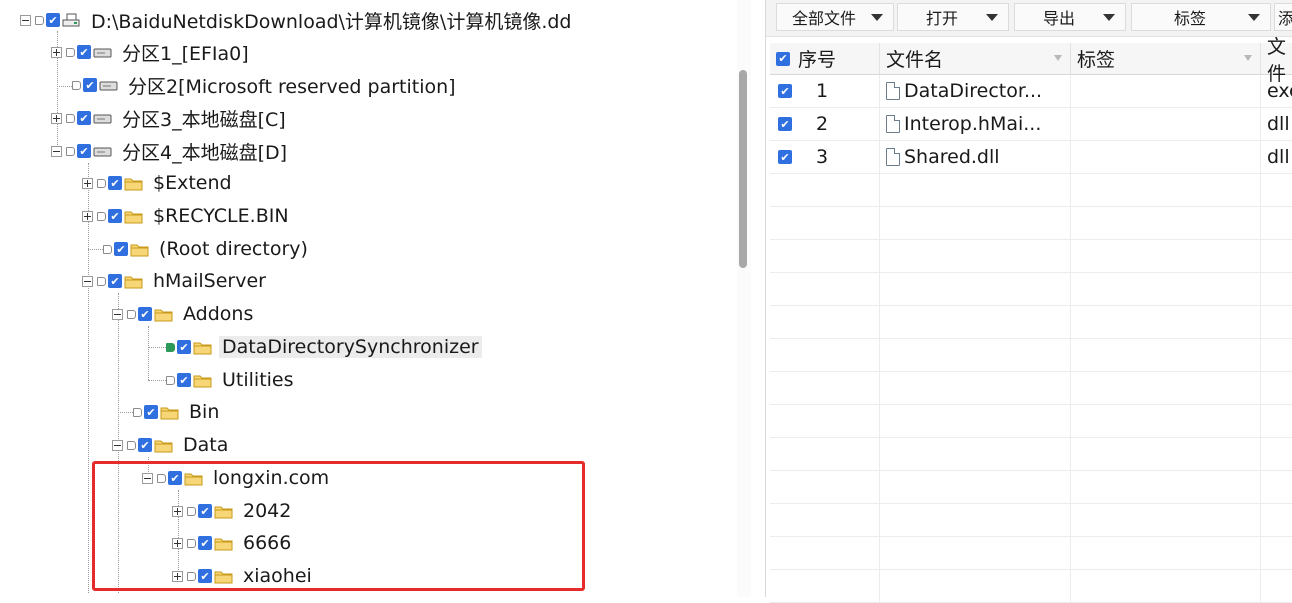 Image resolution: width=1292 pixels, height=603 pixels. Describe the element at coordinates (1276, 60) in the screenshot. I see `header-type: 文件` at that location.